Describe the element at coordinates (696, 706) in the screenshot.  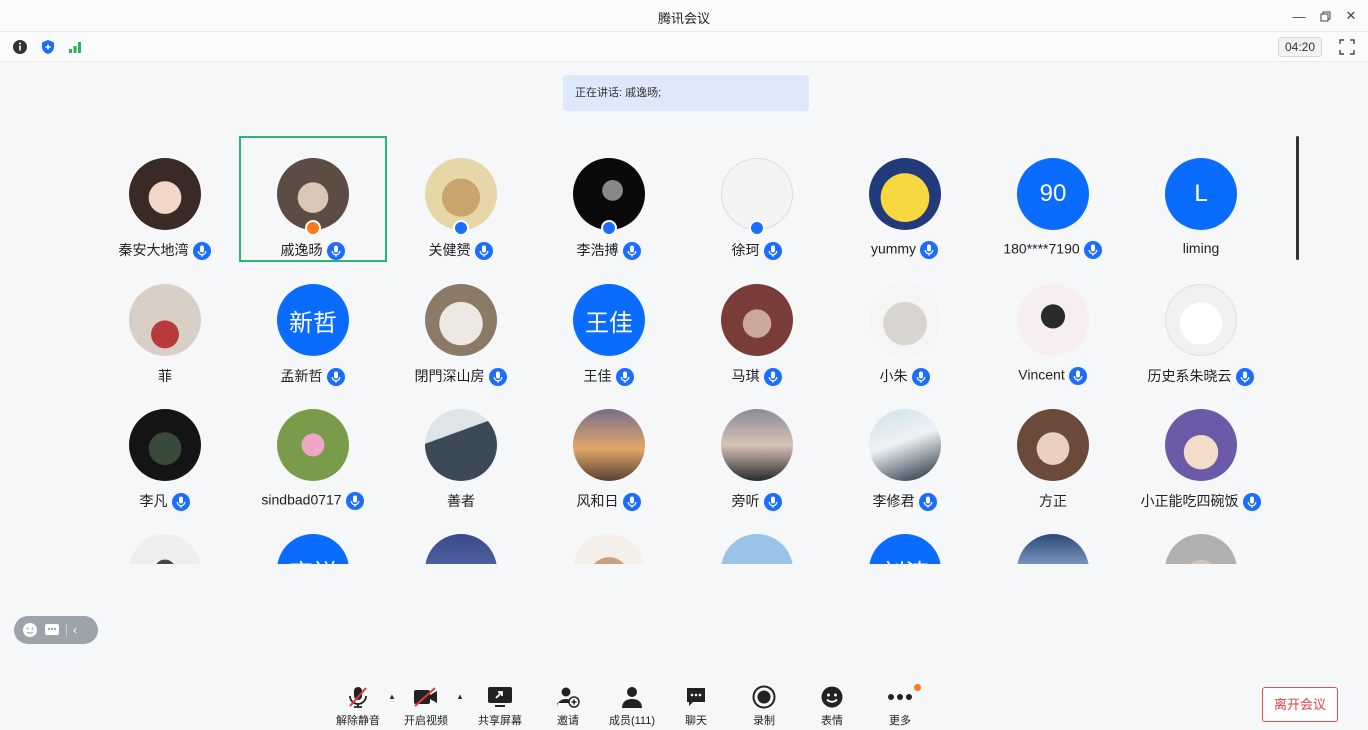
I see `chat-button: 聊天` at that location.